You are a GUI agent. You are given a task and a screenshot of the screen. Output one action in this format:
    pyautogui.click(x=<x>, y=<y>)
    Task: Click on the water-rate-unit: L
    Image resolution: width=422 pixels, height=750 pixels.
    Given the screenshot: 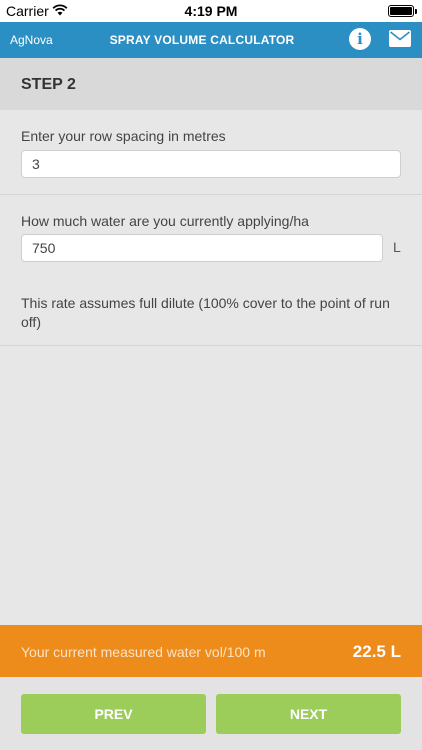 What is the action you would take?
    pyautogui.click(x=397, y=247)
    